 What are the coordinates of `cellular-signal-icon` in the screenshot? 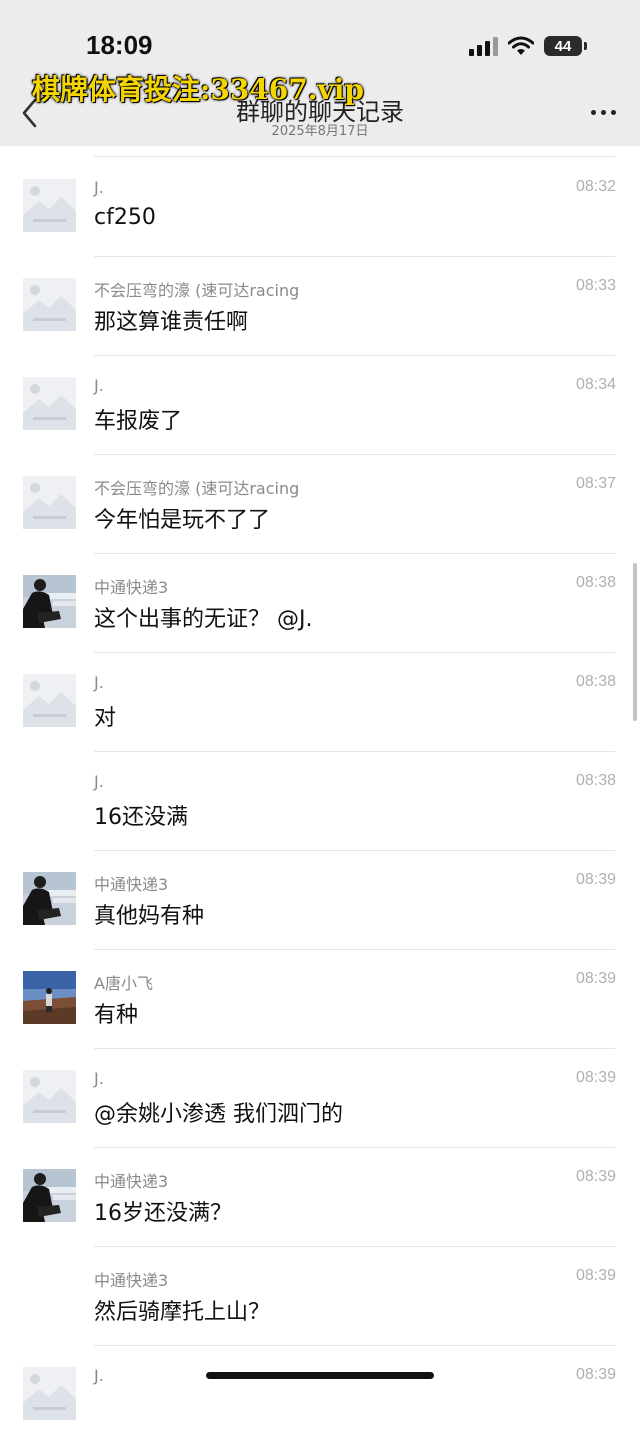 It's located at (483, 46).